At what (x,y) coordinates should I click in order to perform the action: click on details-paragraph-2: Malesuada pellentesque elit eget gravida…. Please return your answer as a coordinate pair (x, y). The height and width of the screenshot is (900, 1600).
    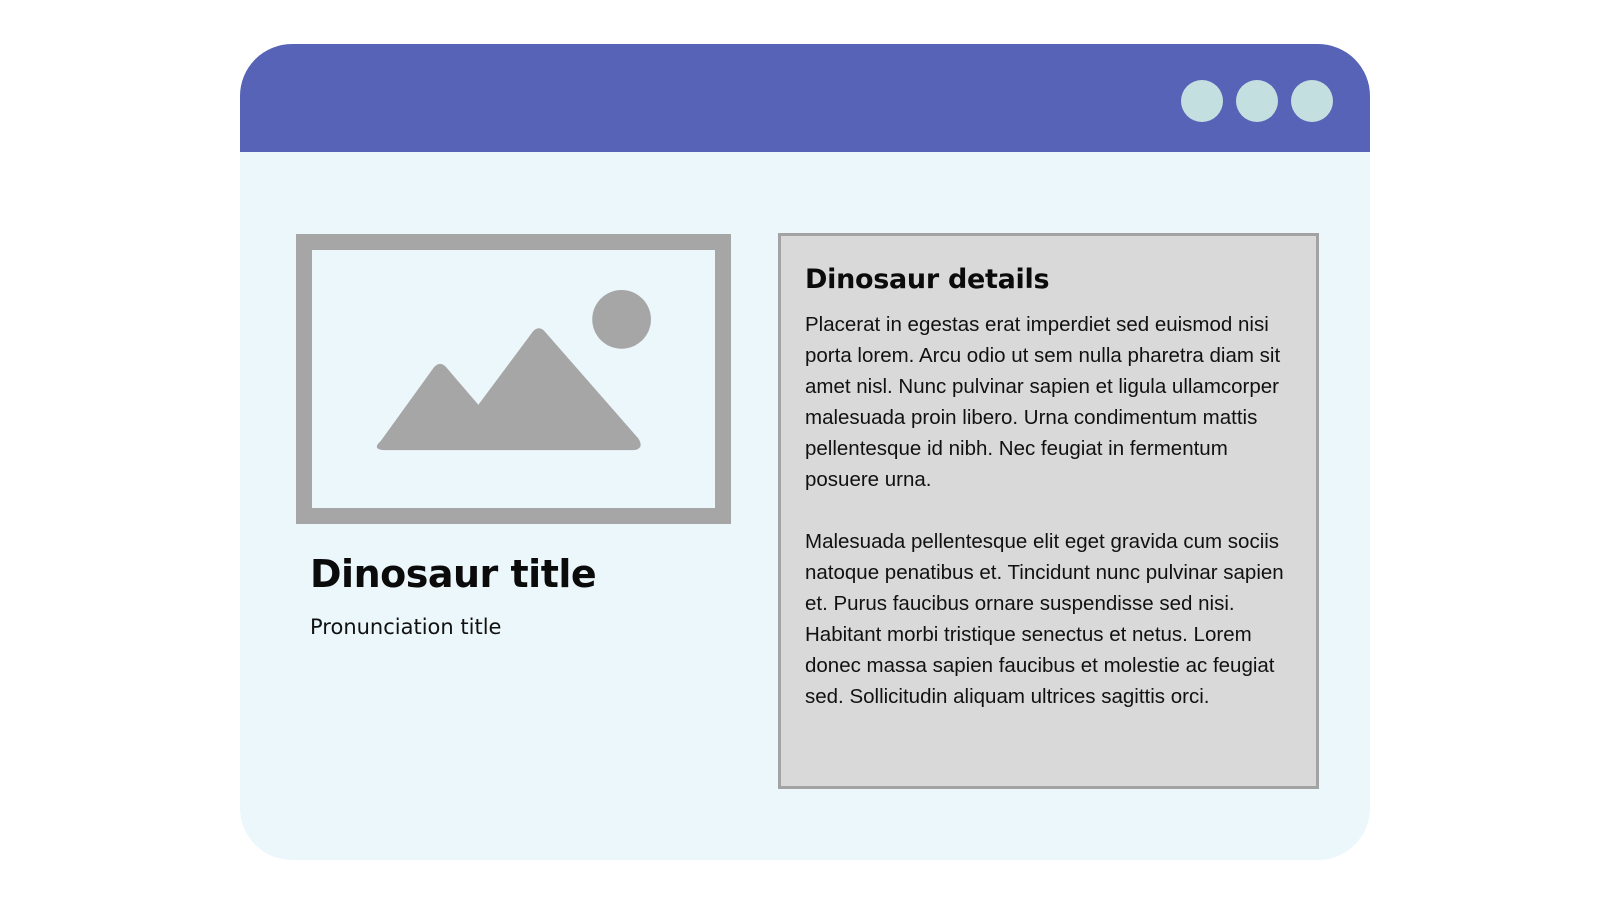
    Looking at the image, I should click on (1044, 619).